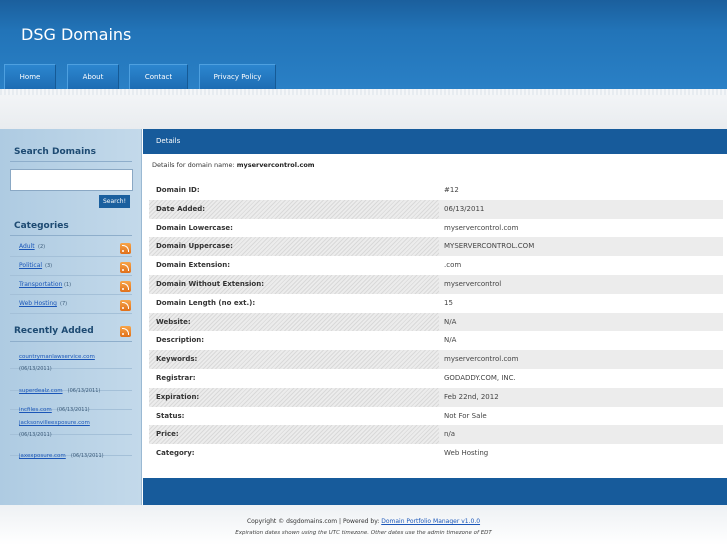 Image resolution: width=727 pixels, height=545 pixels. I want to click on category-count: (2), so click(42, 247).